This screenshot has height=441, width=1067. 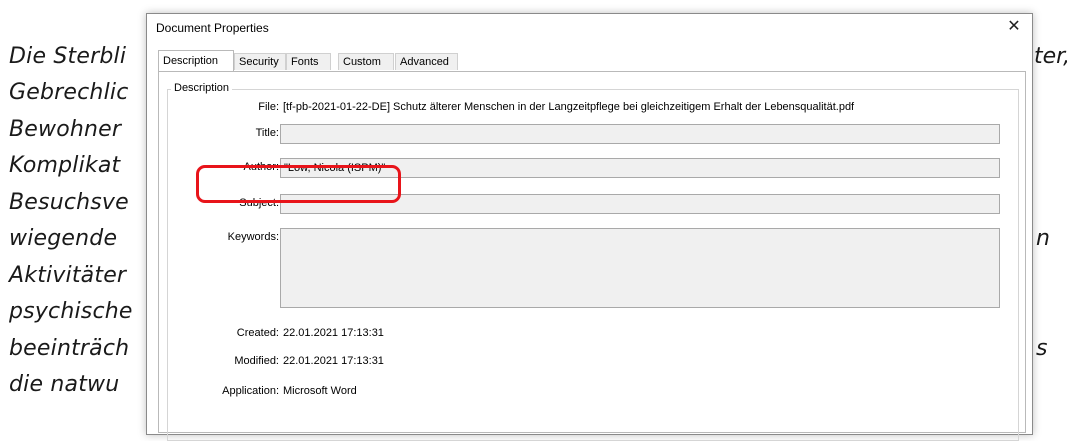 What do you see at coordinates (202, 88) in the screenshot?
I see `group-label: Description` at bounding box center [202, 88].